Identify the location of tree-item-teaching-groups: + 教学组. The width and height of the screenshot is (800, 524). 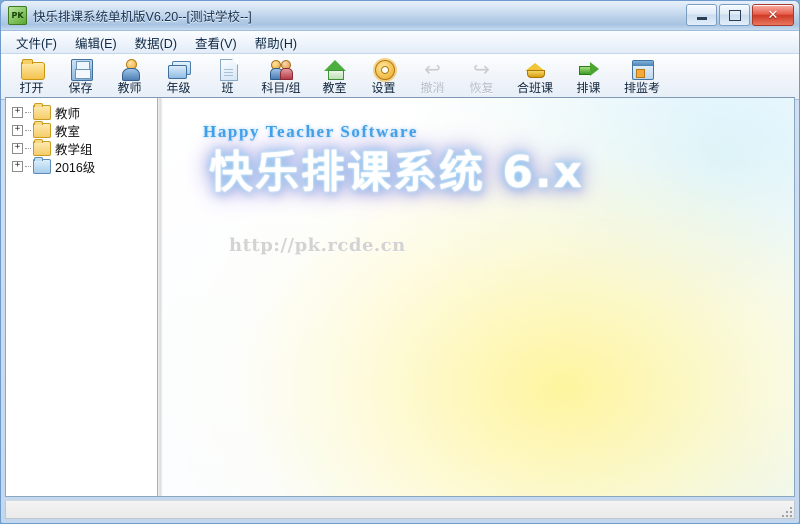
(84, 148).